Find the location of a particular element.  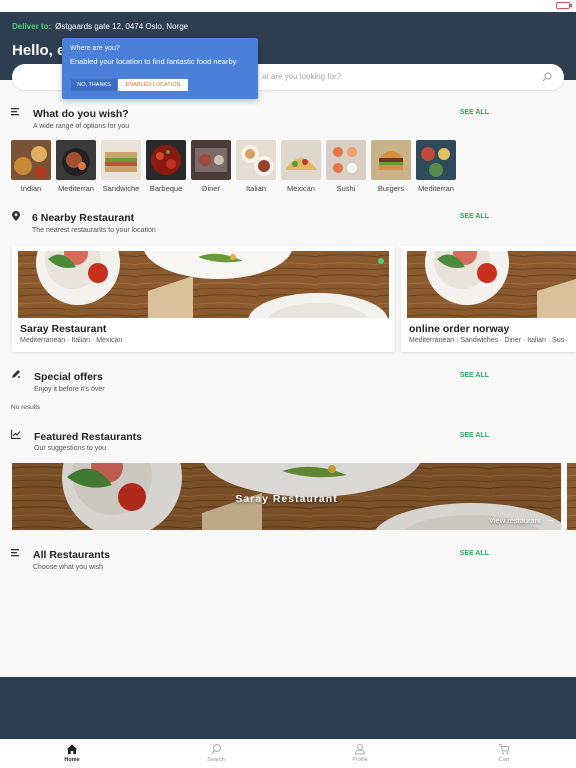

enable-location-button: ENABLED LOCATION is located at coordinates (153, 85).